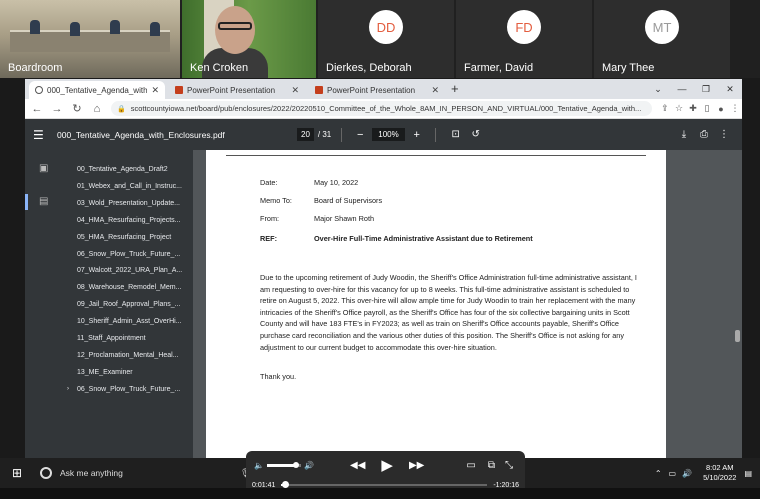 This screenshot has height=499, width=760. What do you see at coordinates (235, 30) in the screenshot?
I see `participant-face` at bounding box center [235, 30].